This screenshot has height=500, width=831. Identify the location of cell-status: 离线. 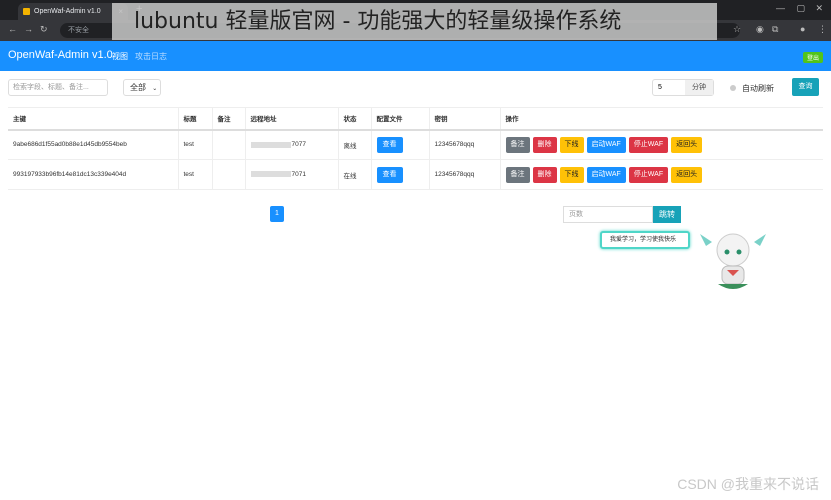
(354, 144).